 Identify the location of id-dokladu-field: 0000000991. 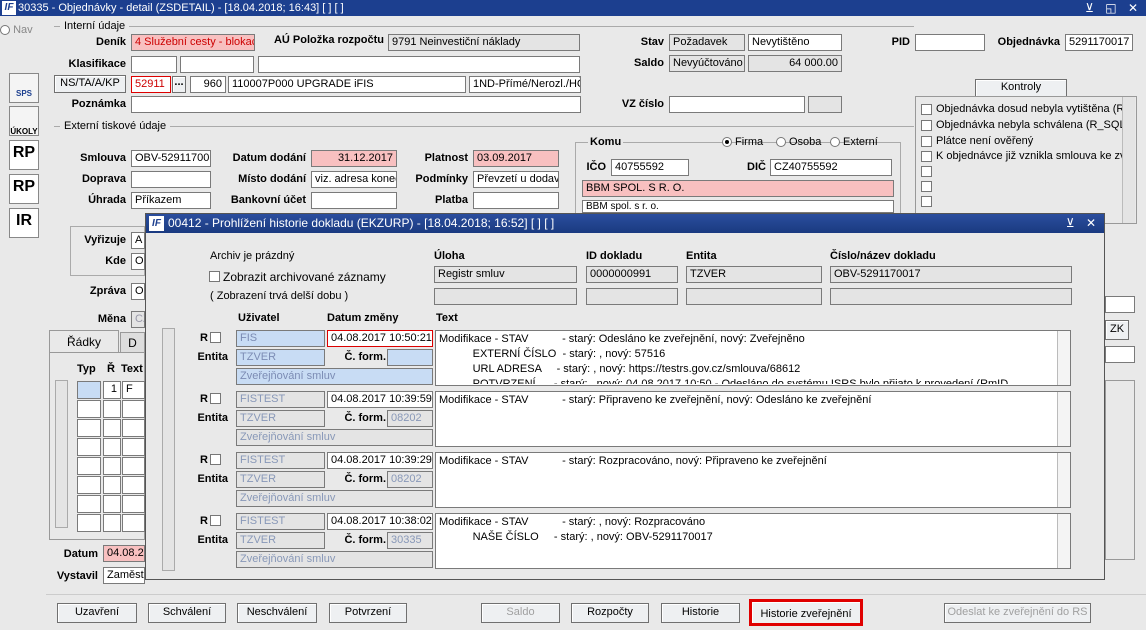
(632, 274).